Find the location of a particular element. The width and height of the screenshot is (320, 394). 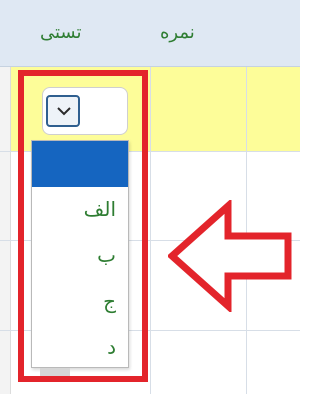

left-scrollbar is located at coordinates (5, 230).